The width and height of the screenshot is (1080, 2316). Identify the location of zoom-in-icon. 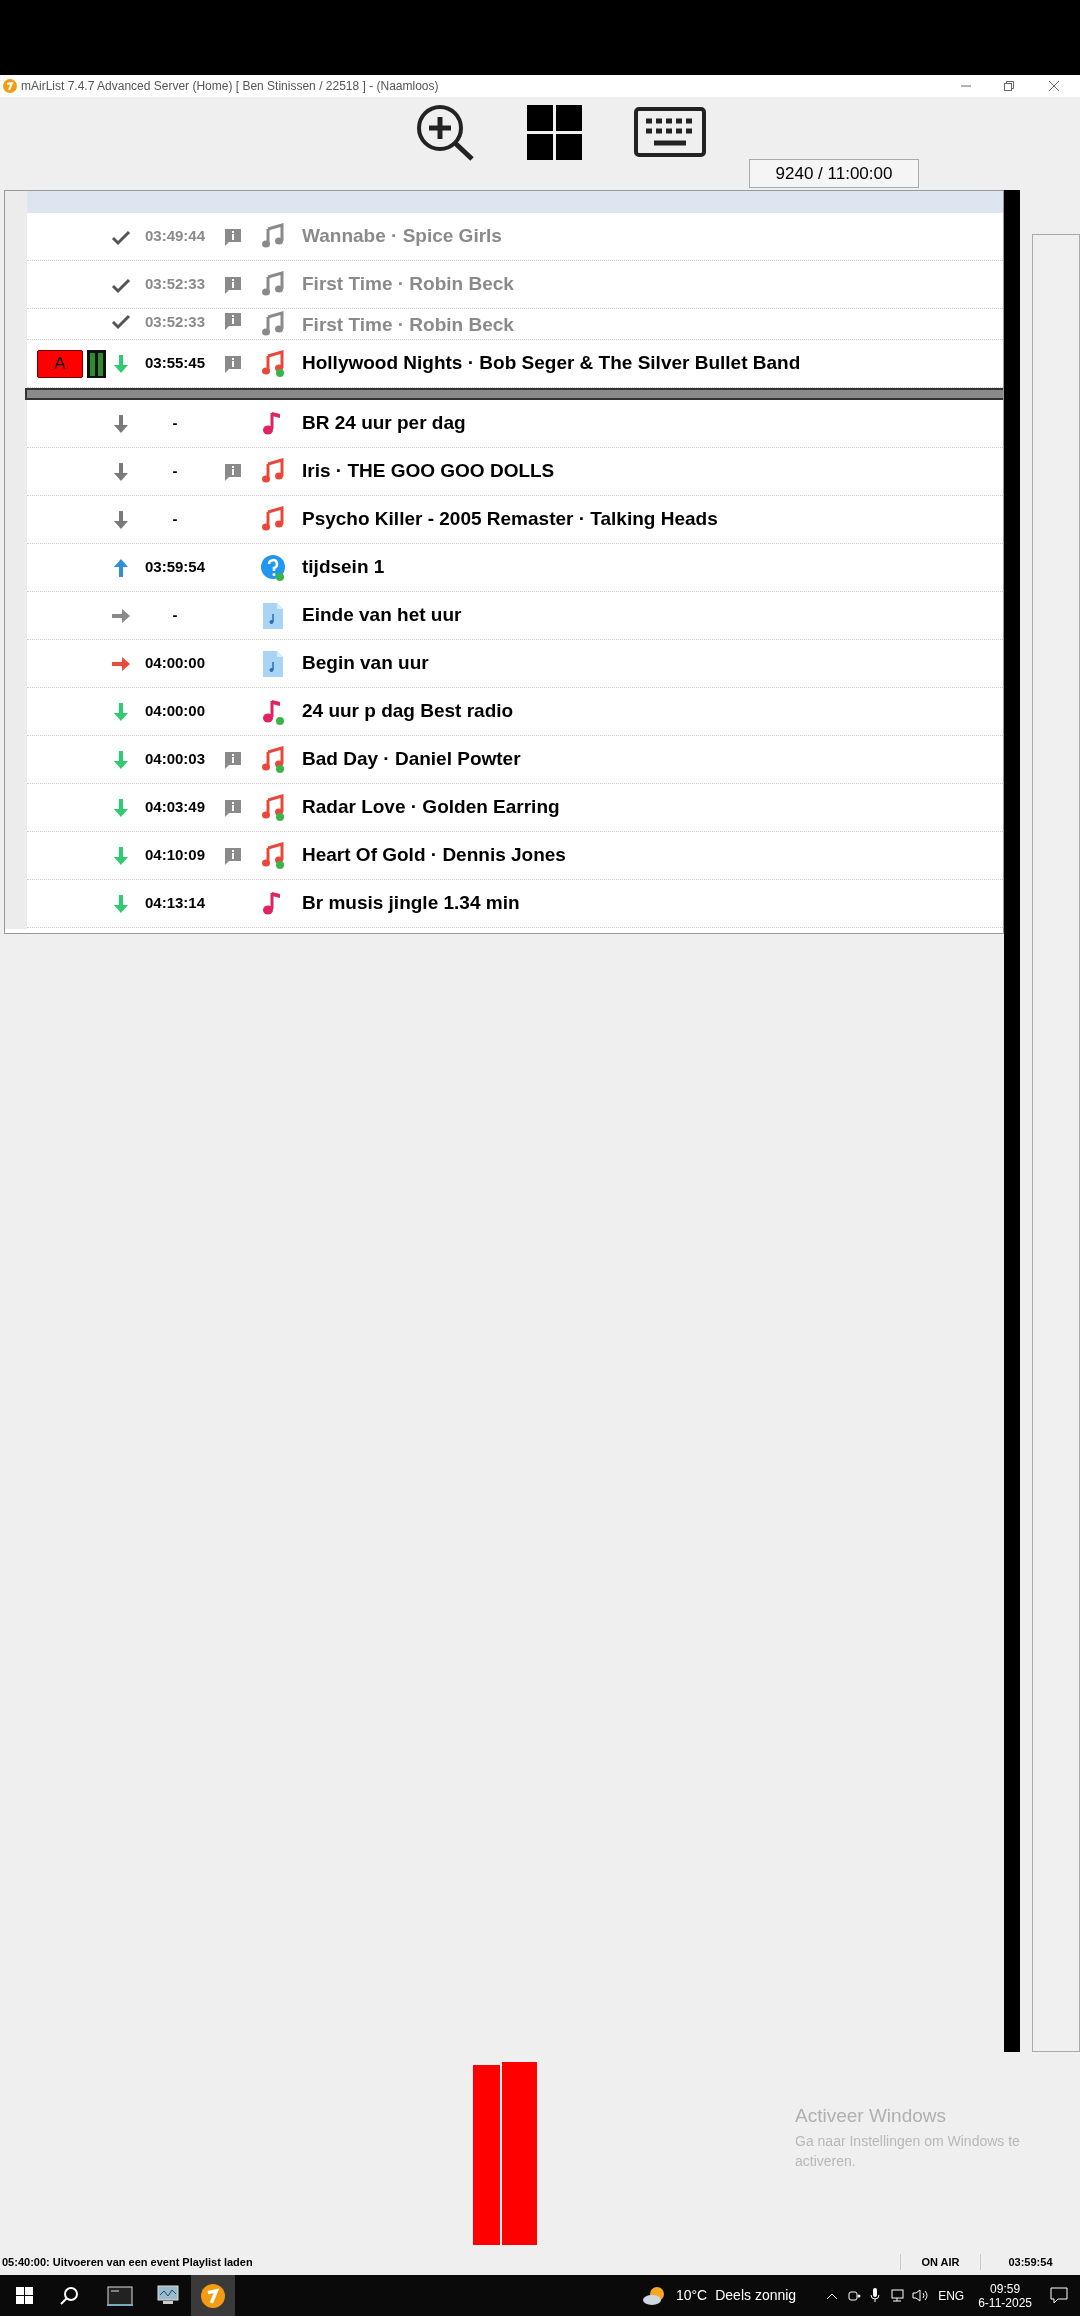
(444, 132).